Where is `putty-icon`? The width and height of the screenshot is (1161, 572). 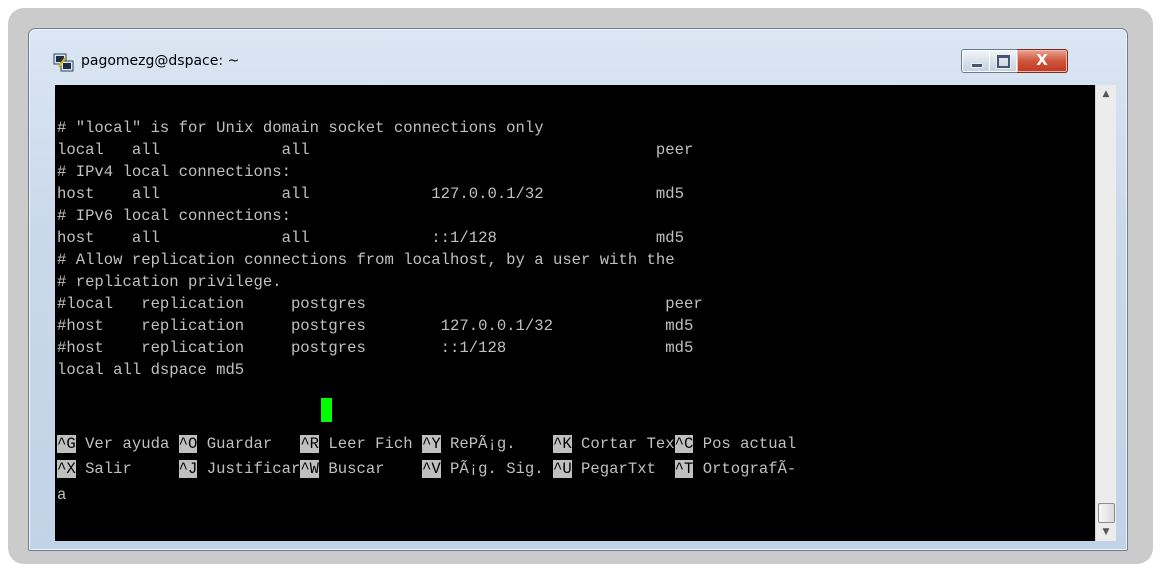
putty-icon is located at coordinates (63, 62).